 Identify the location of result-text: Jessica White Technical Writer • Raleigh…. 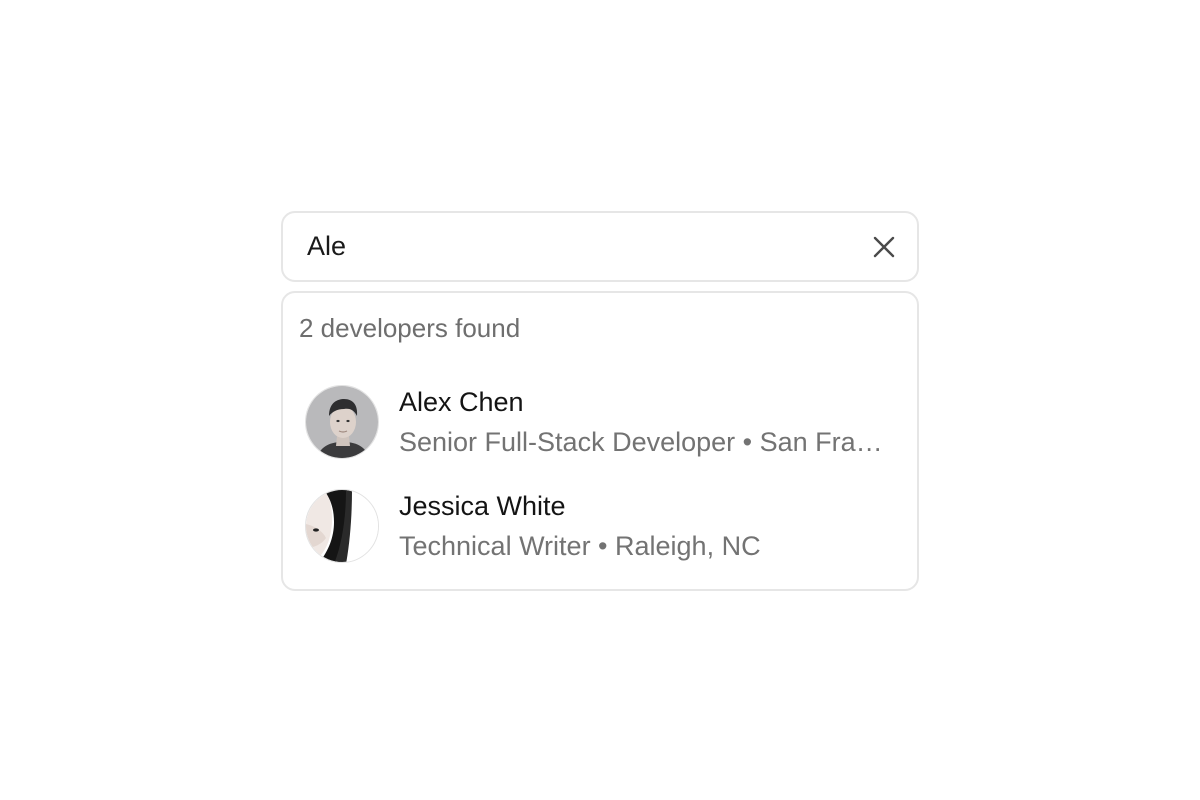
(642, 526).